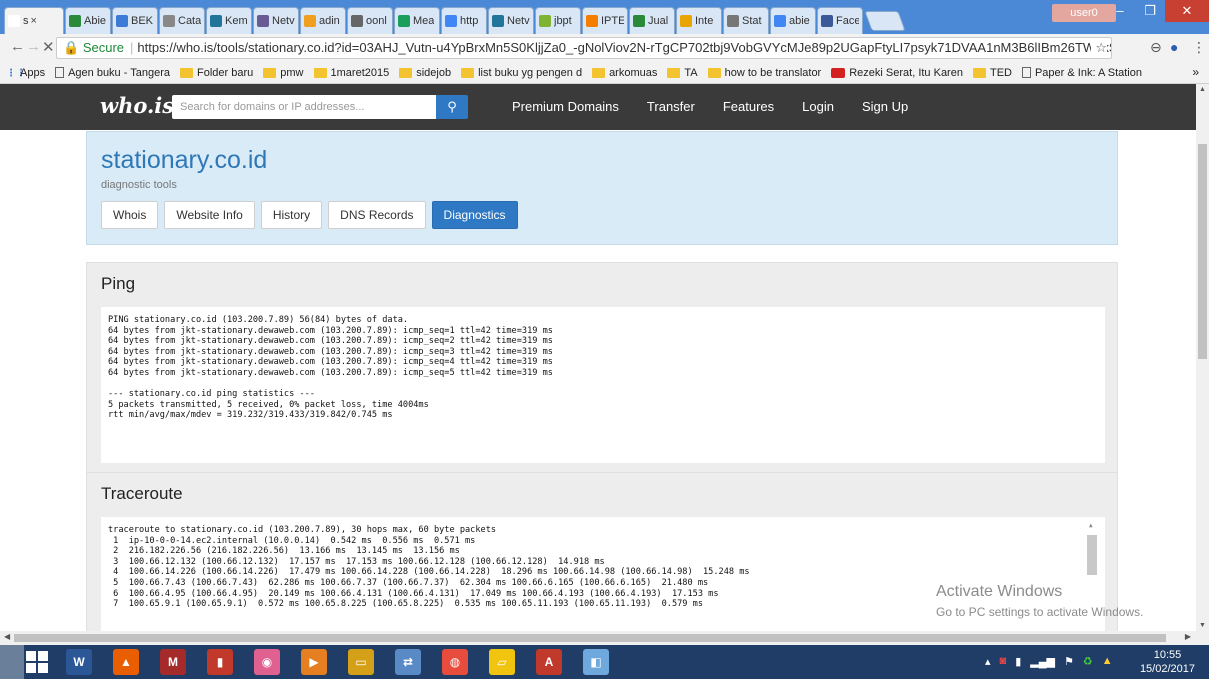 This screenshot has width=1209, height=679. I want to click on traceroute-scrollbar: ▲, so click(1092, 552).